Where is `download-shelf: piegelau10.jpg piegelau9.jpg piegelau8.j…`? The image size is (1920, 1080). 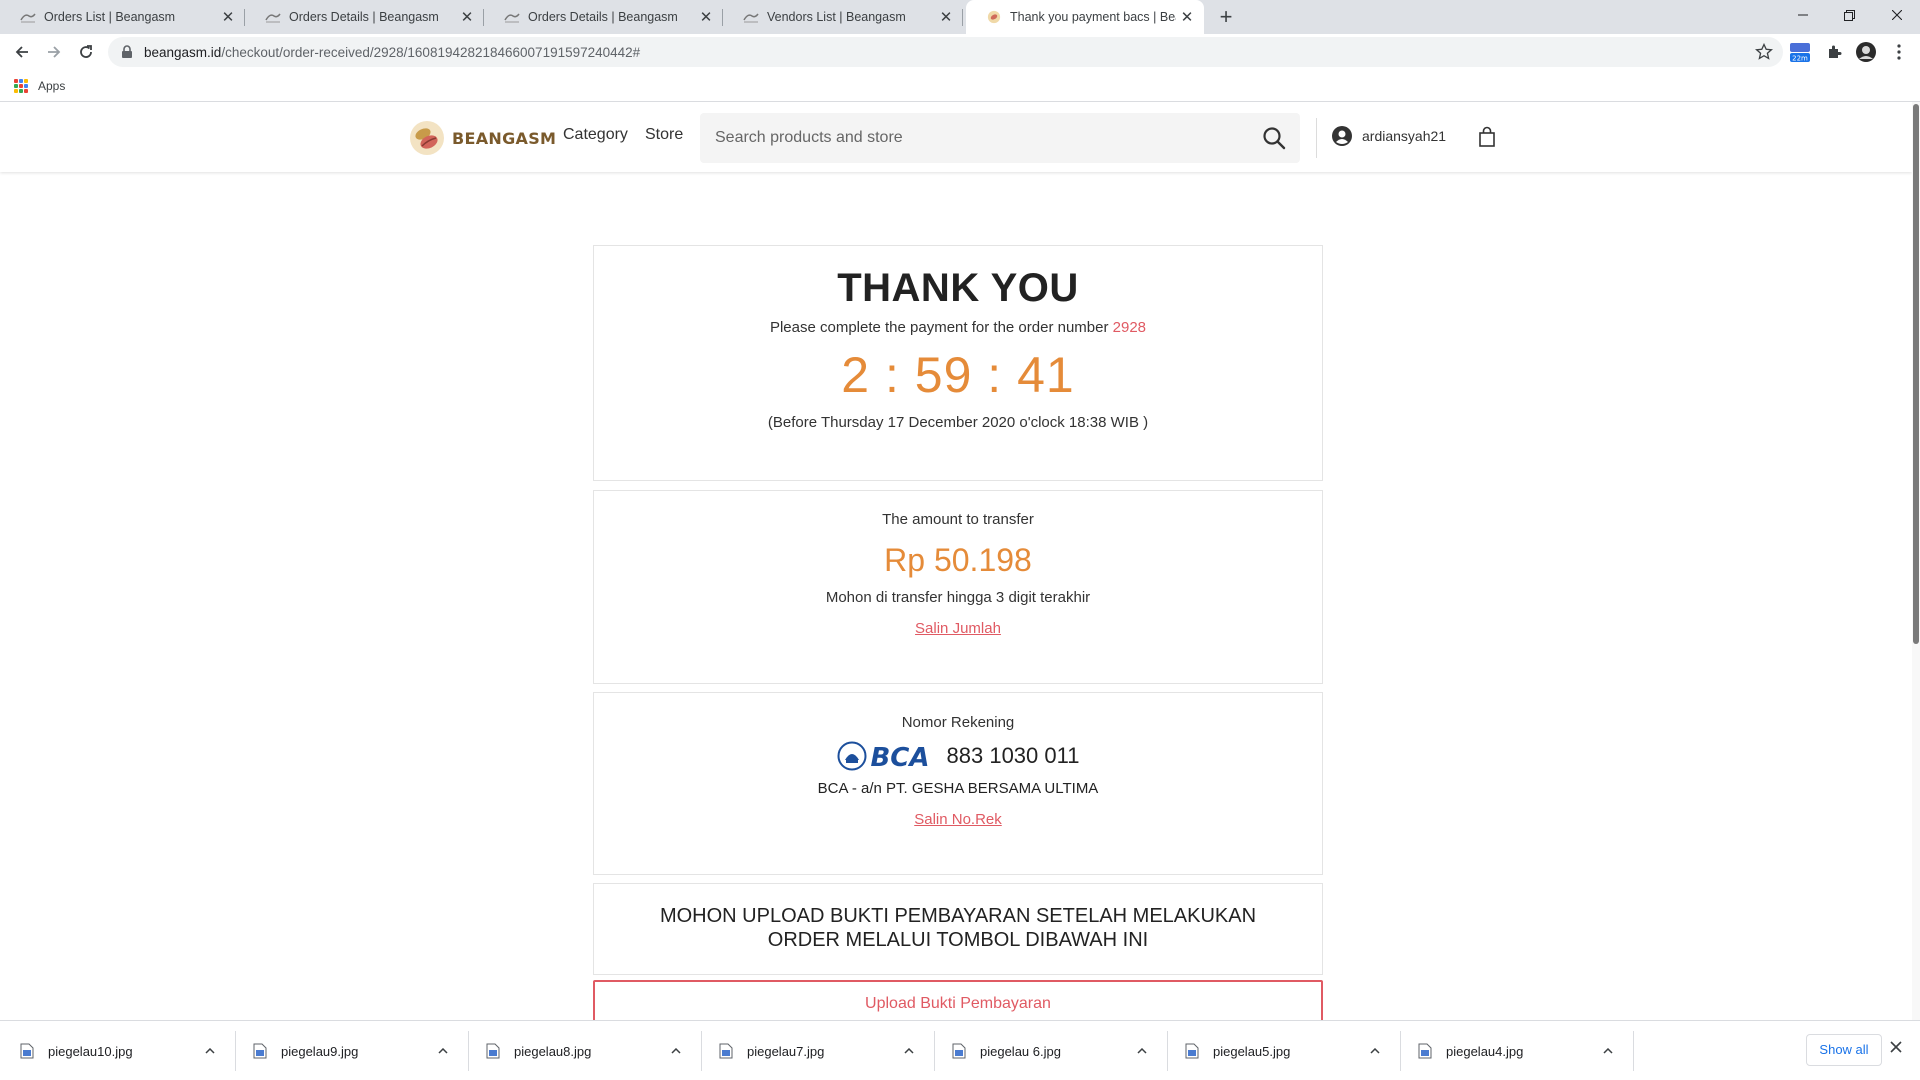 download-shelf: piegelau10.jpg piegelau9.jpg piegelau8.j… is located at coordinates (960, 1050).